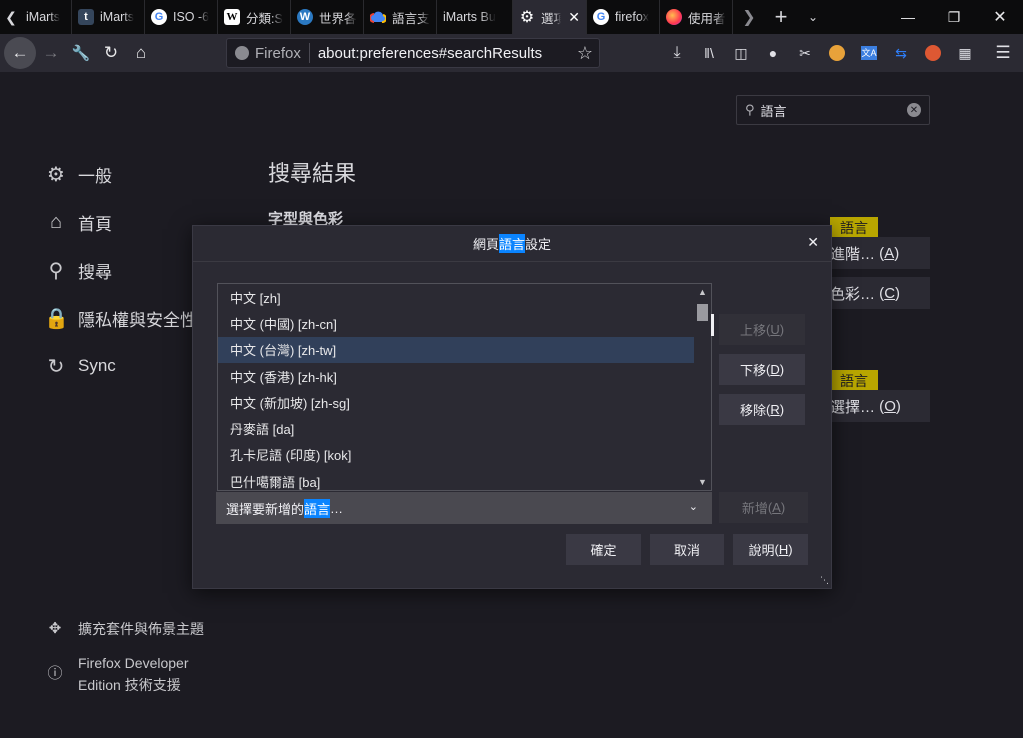 This screenshot has height=738, width=1023. I want to click on scroll-down-icon: ▼, so click(702, 482).